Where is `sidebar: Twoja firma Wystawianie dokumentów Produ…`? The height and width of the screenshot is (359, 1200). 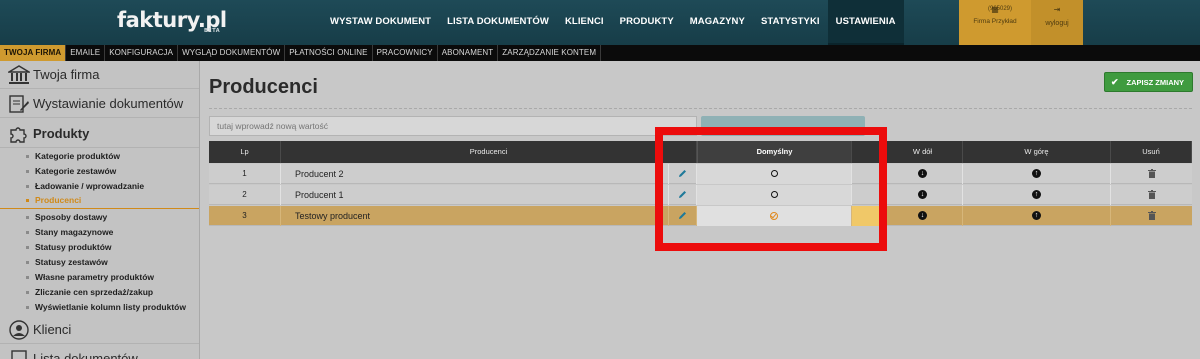 sidebar: Twoja firma Wystawianie dokumentów Produ… is located at coordinates (100, 210).